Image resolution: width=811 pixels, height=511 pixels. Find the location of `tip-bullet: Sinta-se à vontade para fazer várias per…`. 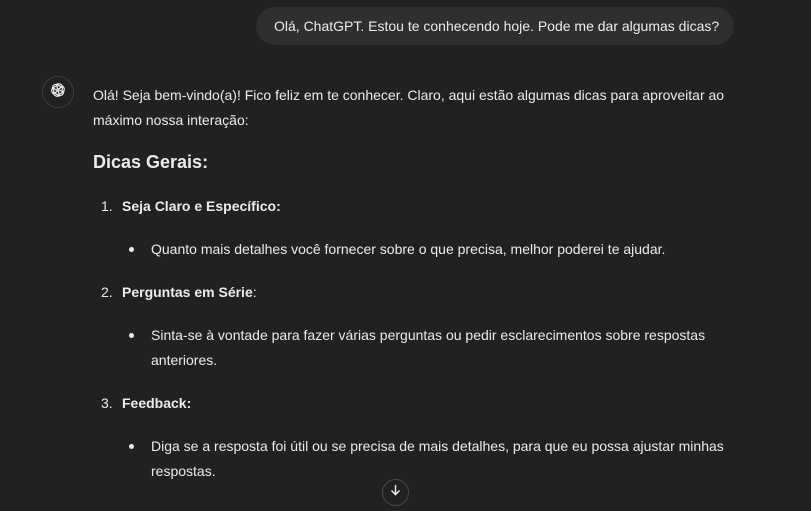

tip-bullet: Sinta-se à vontade para fazer várias per… is located at coordinates (423, 348).